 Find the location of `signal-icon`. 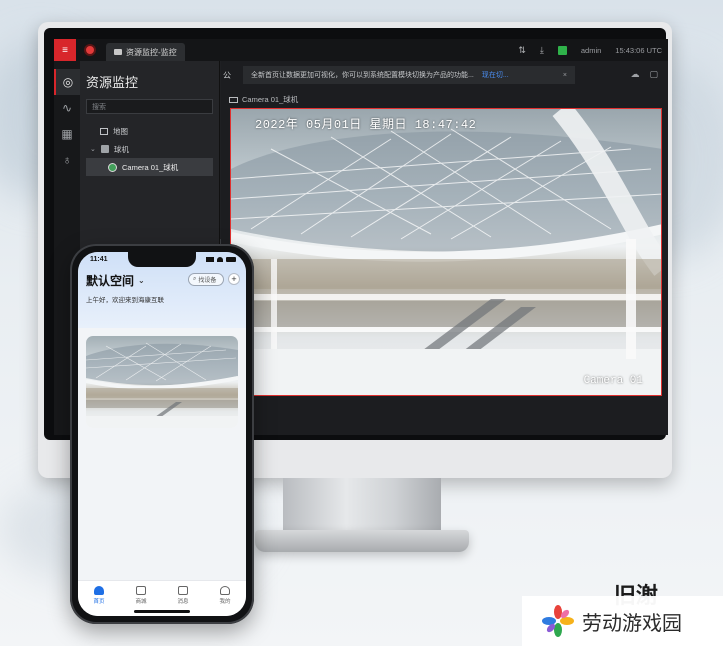

signal-icon is located at coordinates (210, 259).